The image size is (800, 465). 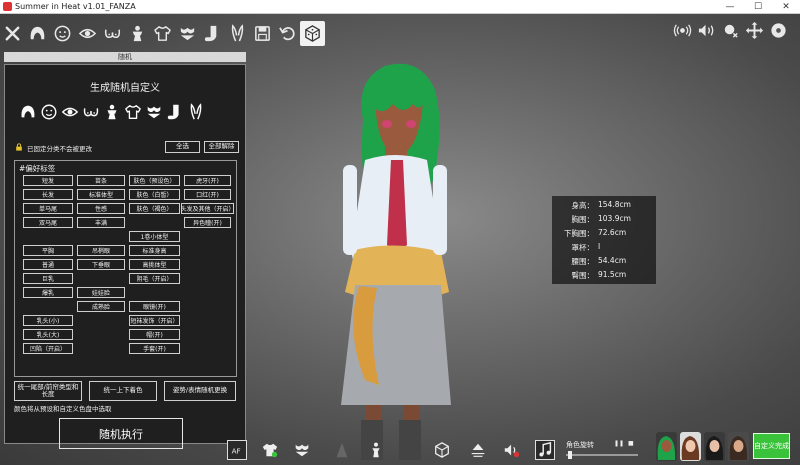 I want to click on execute-random-button: 随机执行, so click(x=121, y=433).